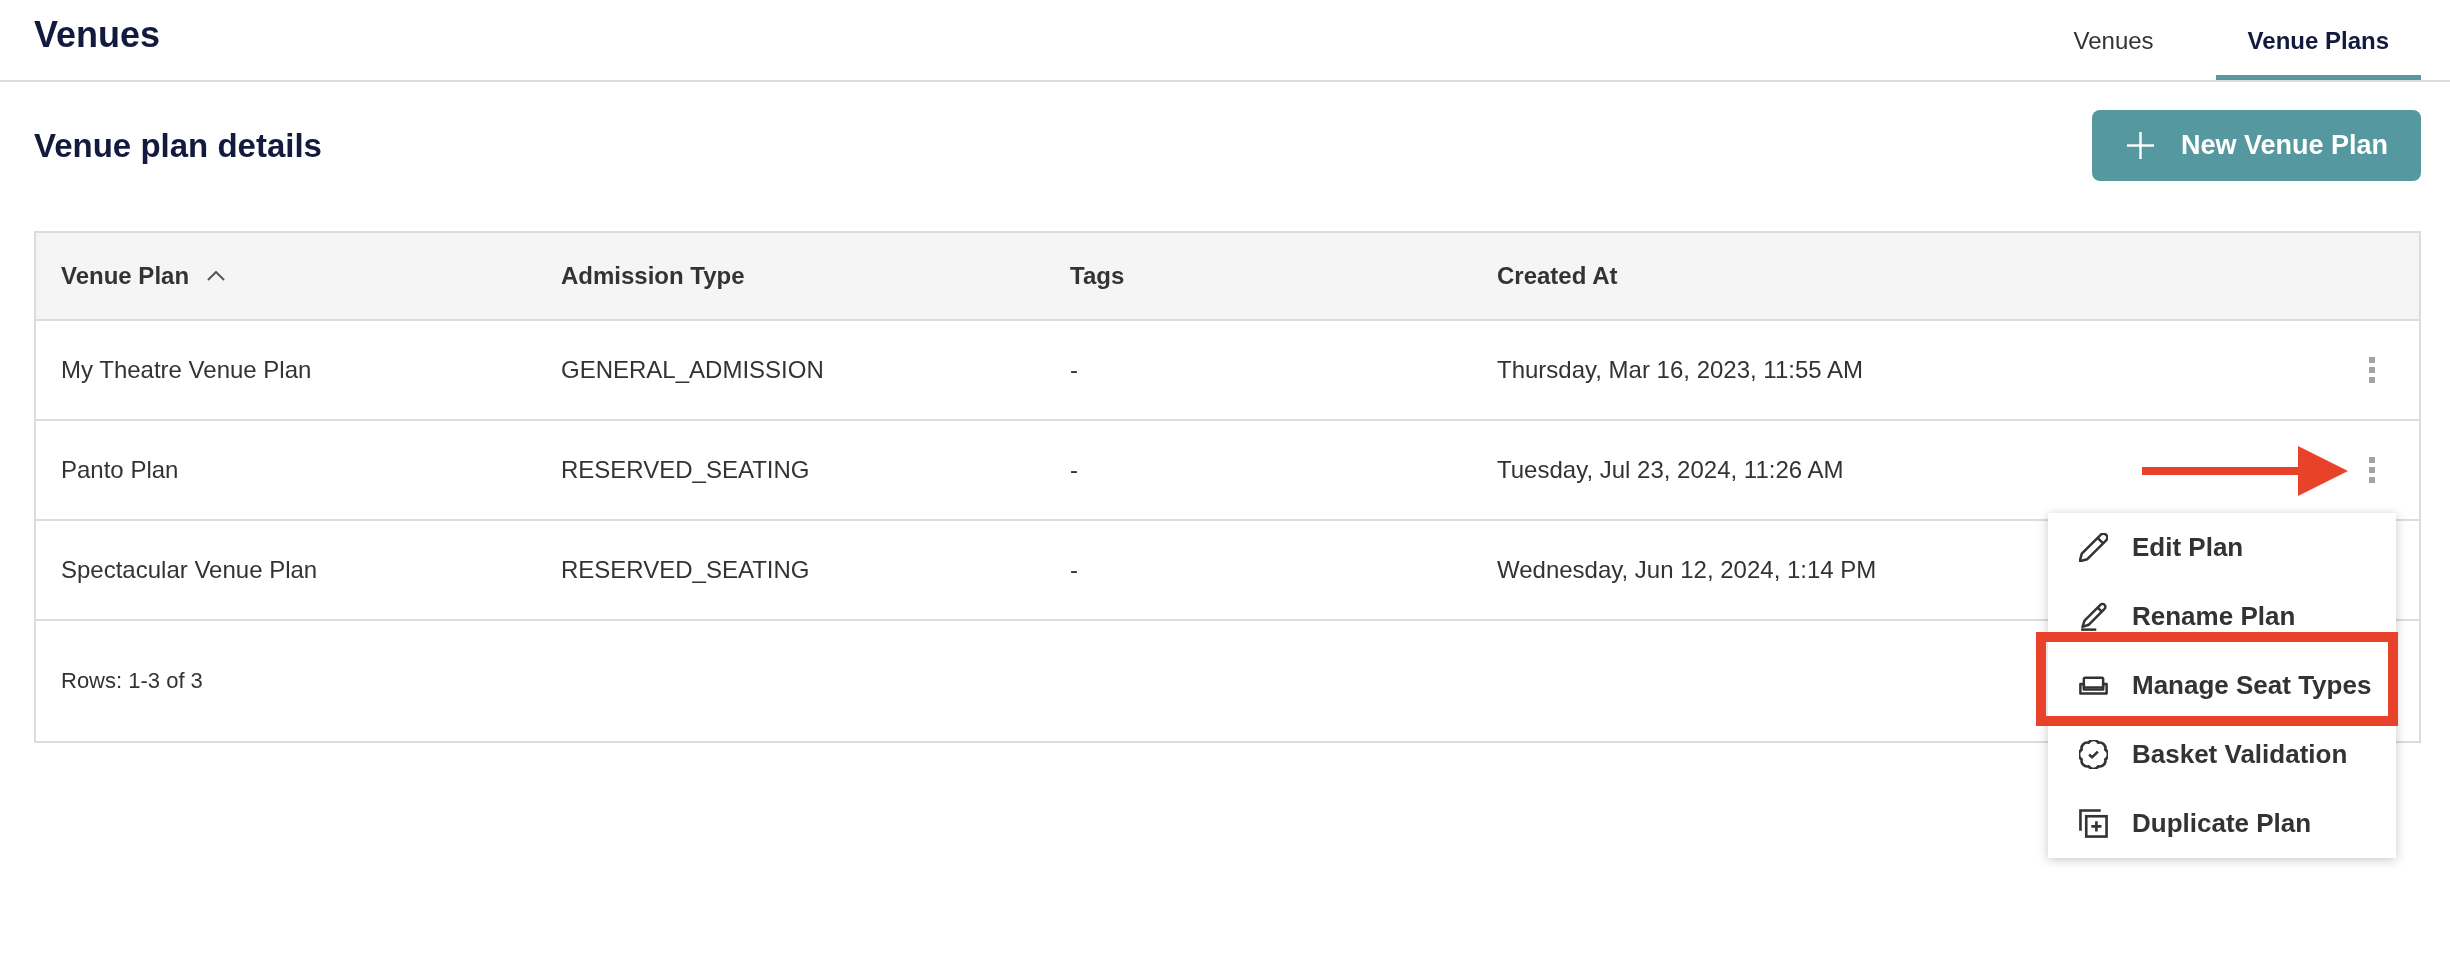  What do you see at coordinates (1687, 570) in the screenshot?
I see `table-cell: Wednesday, Jun 12, 2024, 1:14 PM` at bounding box center [1687, 570].